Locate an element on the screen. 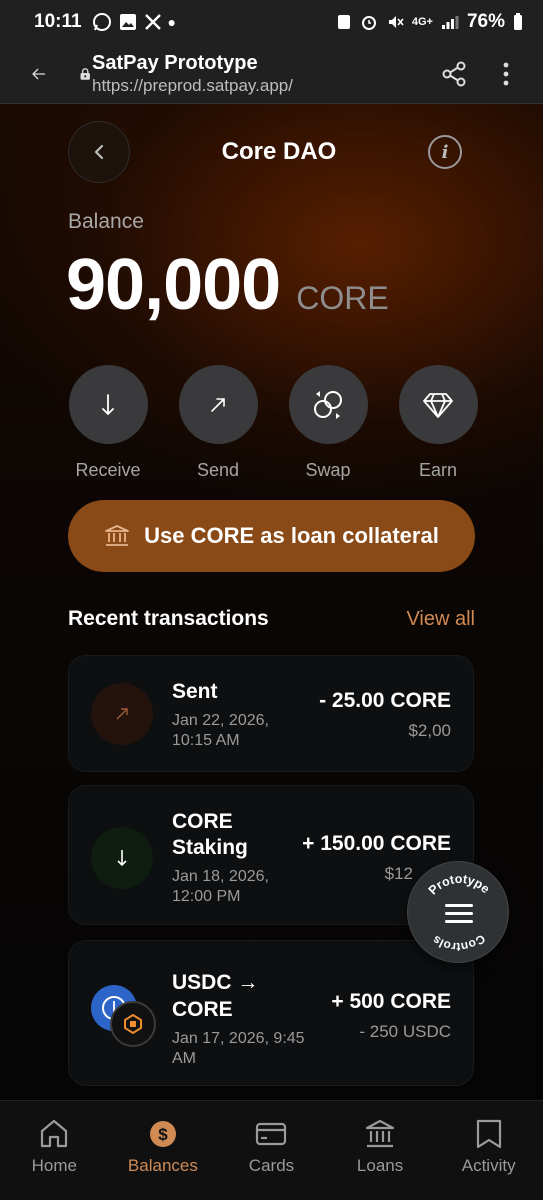 Image resolution: width=543 pixels, height=1200 pixels. send-button: Send is located at coordinates (218, 423).